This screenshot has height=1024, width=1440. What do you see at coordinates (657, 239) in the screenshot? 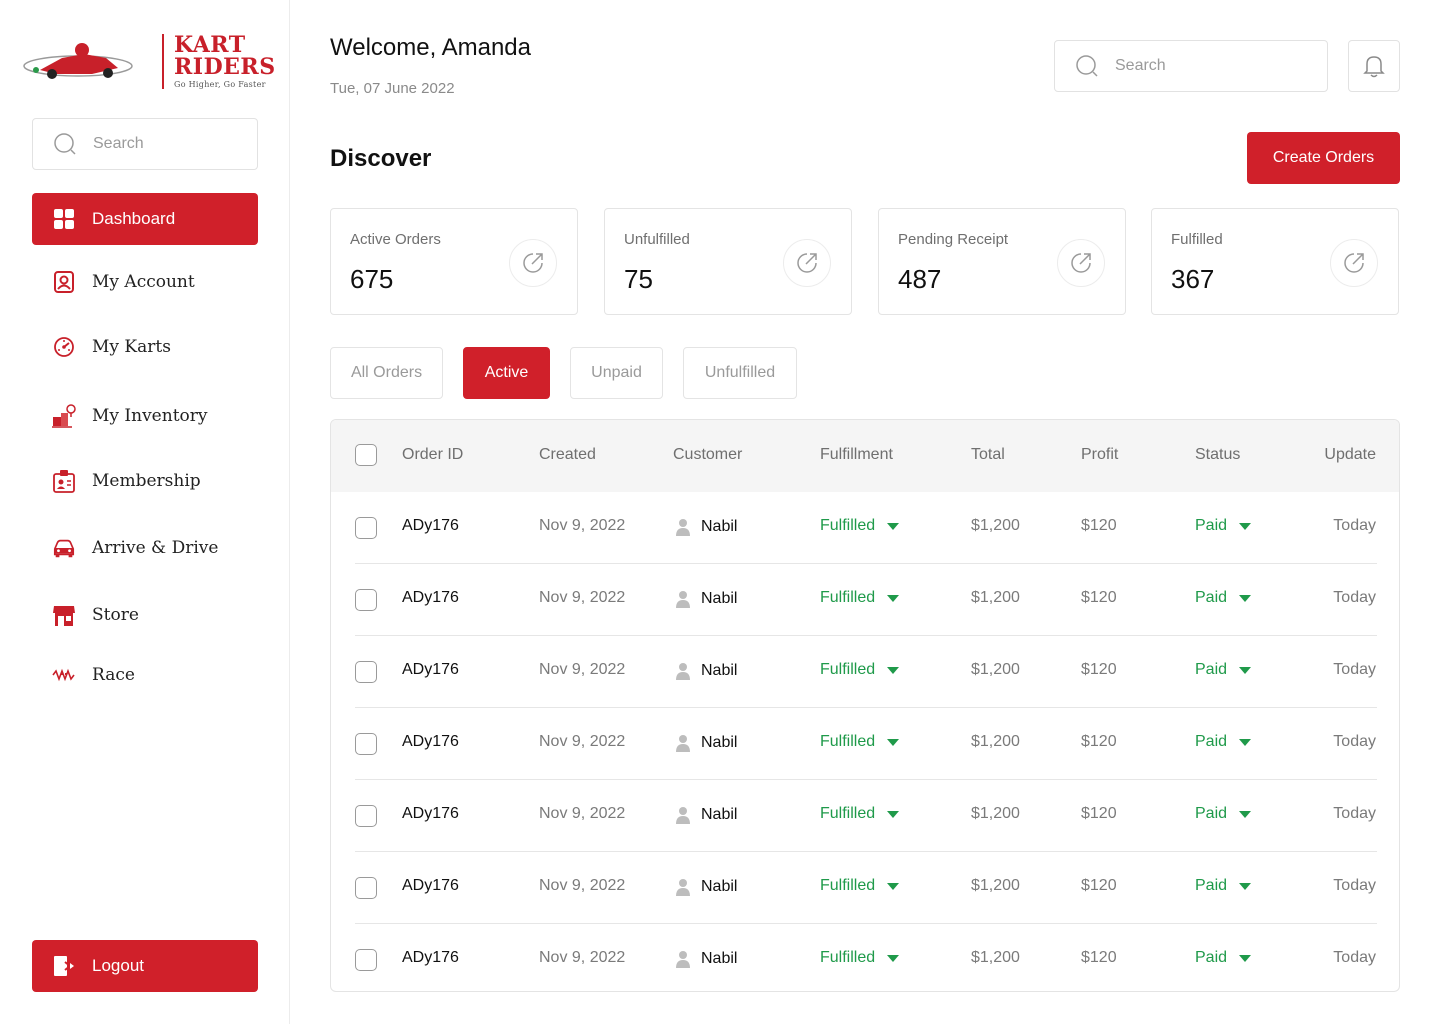
I see `stat-label: Unfulfilled` at bounding box center [657, 239].